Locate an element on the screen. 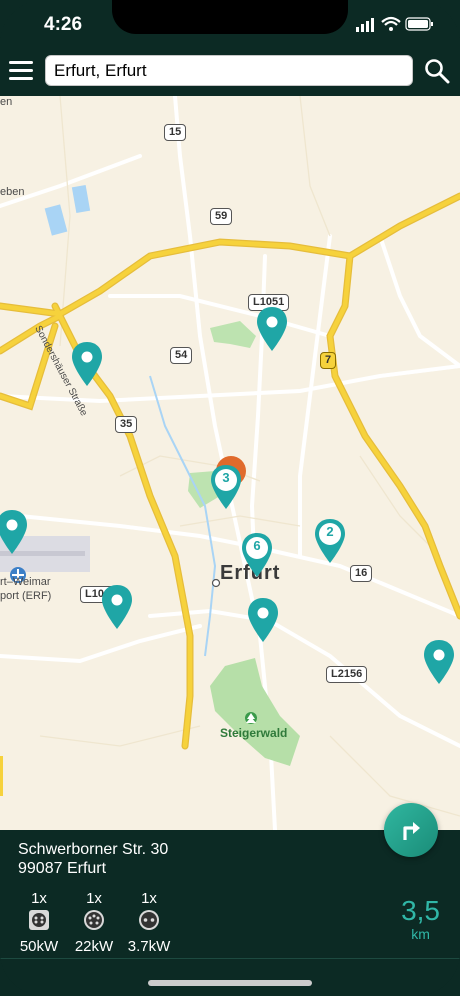  road-badge-16: 16 is located at coordinates (361, 573).